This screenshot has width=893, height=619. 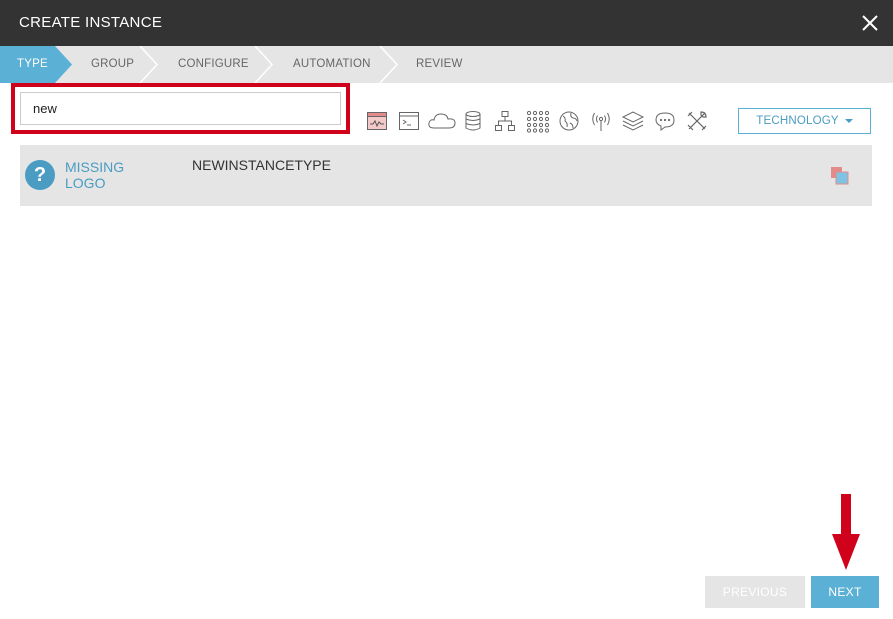 What do you see at coordinates (870, 23) in the screenshot?
I see `close-icon` at bounding box center [870, 23].